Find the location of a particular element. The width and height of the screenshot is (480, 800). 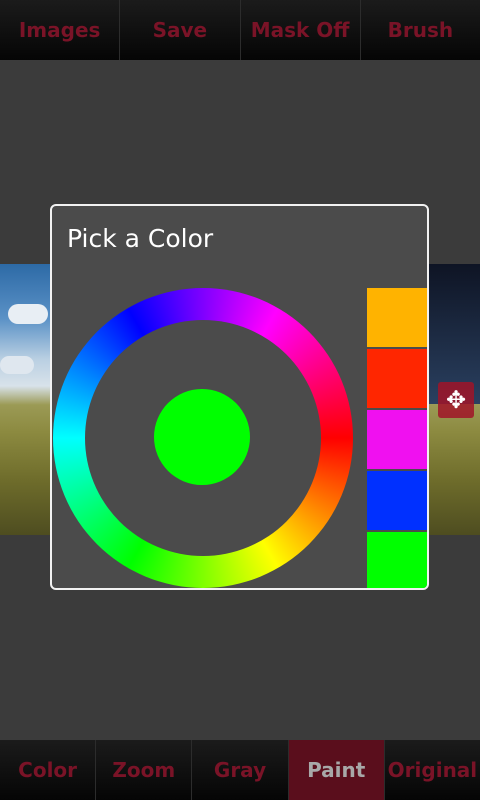

swatch-green is located at coordinates (397, 560).